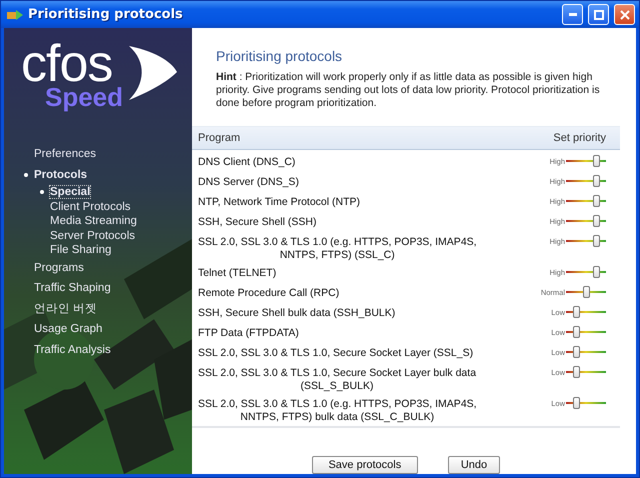 The image size is (640, 478). I want to click on program-name: DNS Client (DNS_C), so click(247, 162).